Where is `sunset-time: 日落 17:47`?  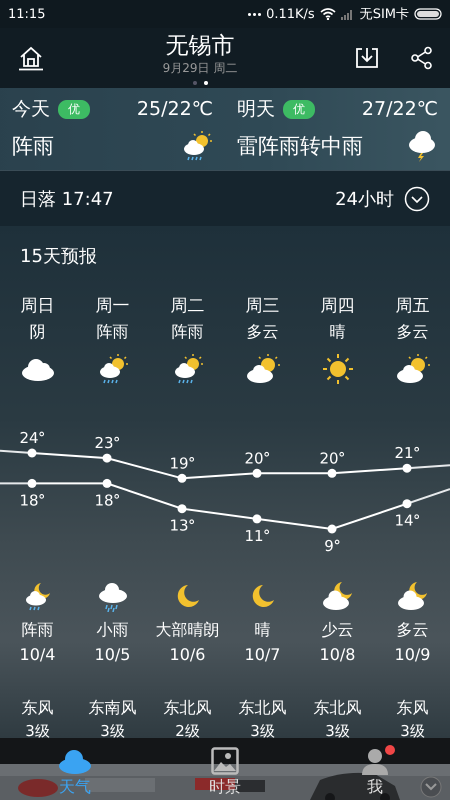
sunset-time: 日落 17:47 is located at coordinates (67, 199).